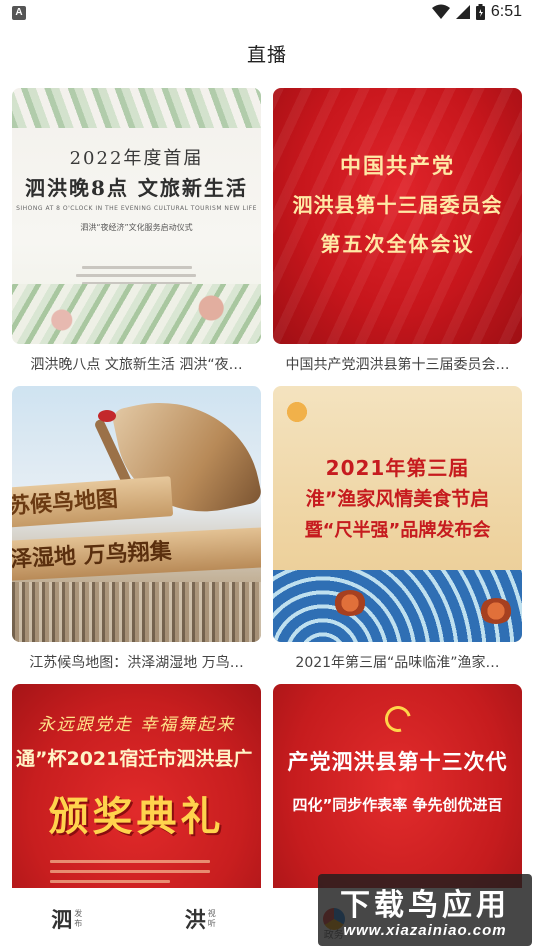  What do you see at coordinates (440, 11) in the screenshot?
I see `wifi-icon` at bounding box center [440, 11].